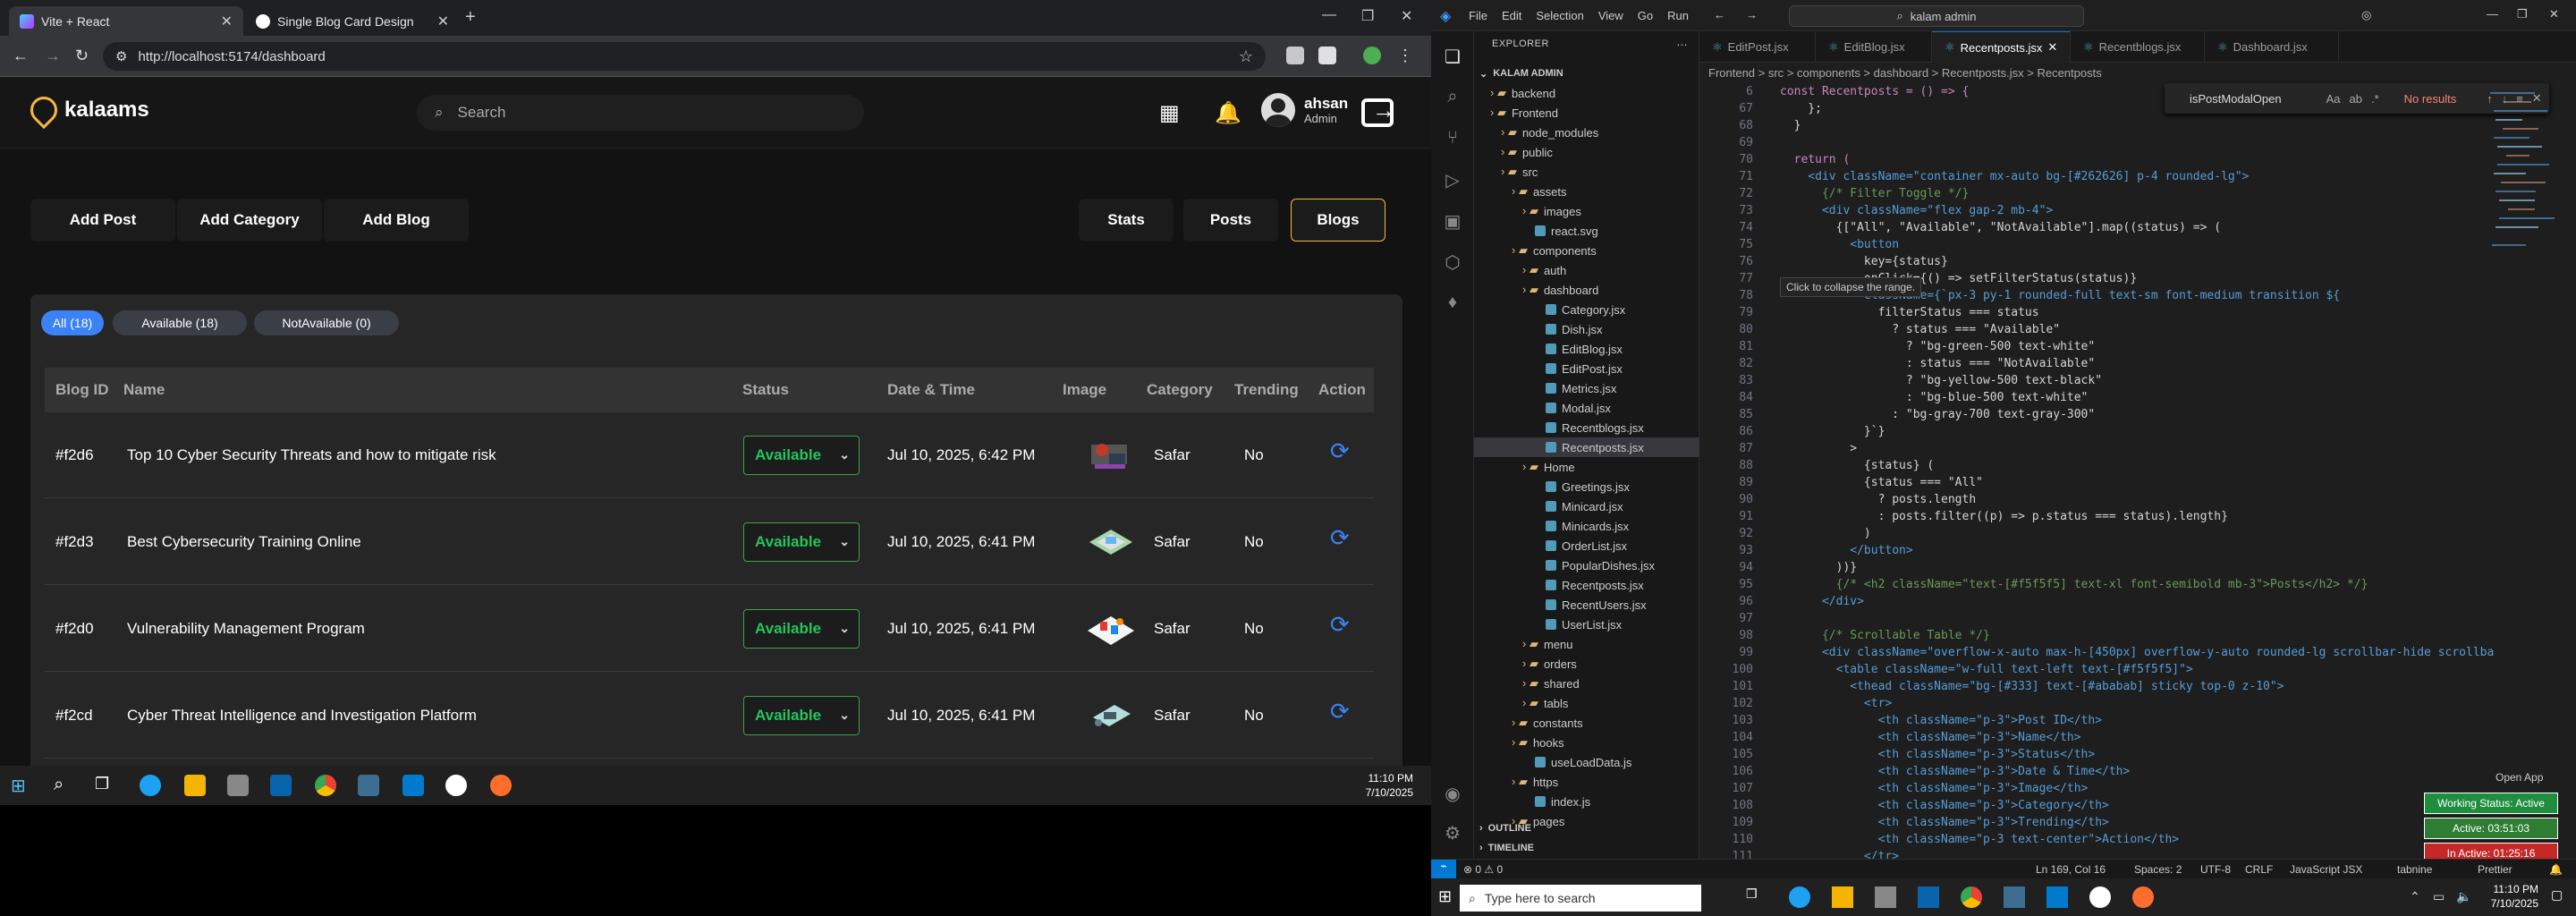 The image size is (2576, 916). What do you see at coordinates (1445, 896) in the screenshot?
I see `windows-start-icon: ⊞` at bounding box center [1445, 896].